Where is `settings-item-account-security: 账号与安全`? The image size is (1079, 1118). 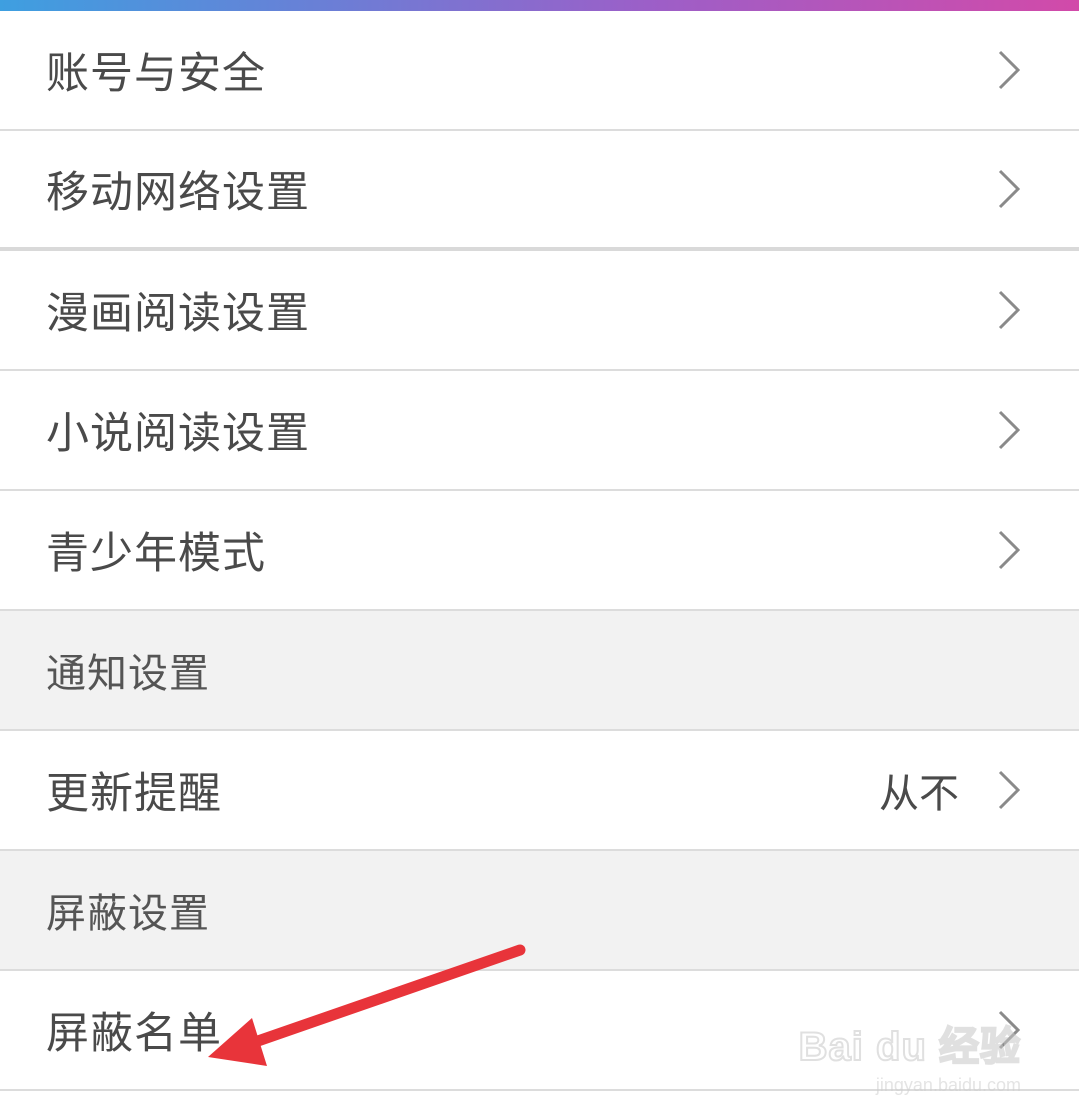 settings-item-account-security: 账号与安全 is located at coordinates (539, 71).